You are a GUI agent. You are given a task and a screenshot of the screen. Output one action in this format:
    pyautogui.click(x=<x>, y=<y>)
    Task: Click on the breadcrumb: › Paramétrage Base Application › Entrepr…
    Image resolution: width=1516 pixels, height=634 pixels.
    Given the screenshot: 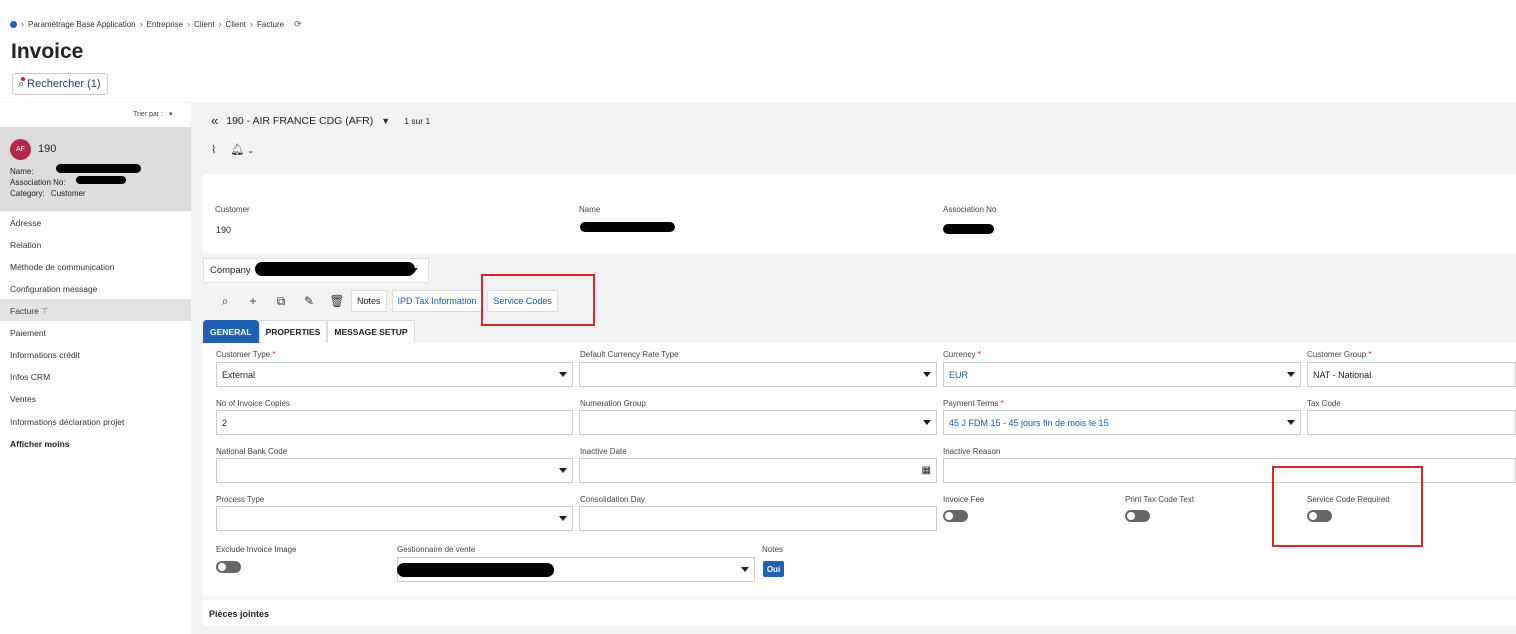 What is the action you would take?
    pyautogui.click(x=156, y=24)
    